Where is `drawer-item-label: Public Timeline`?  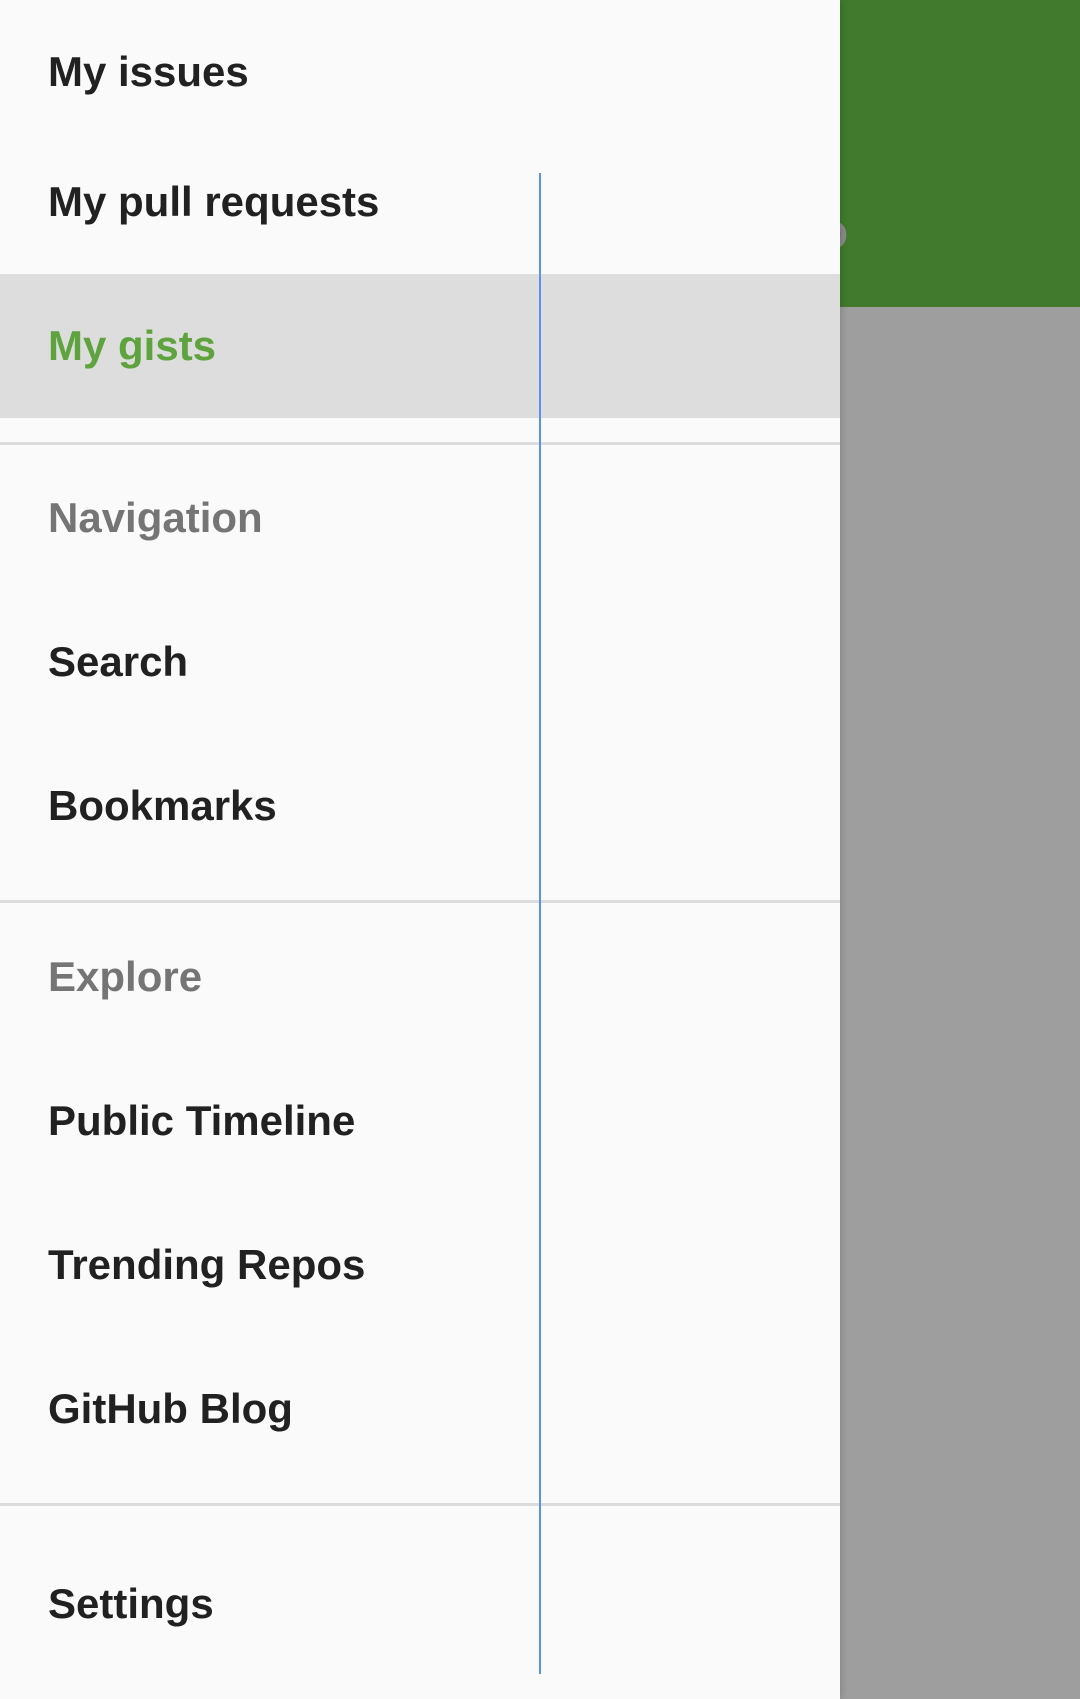 drawer-item-label: Public Timeline is located at coordinates (202, 1120).